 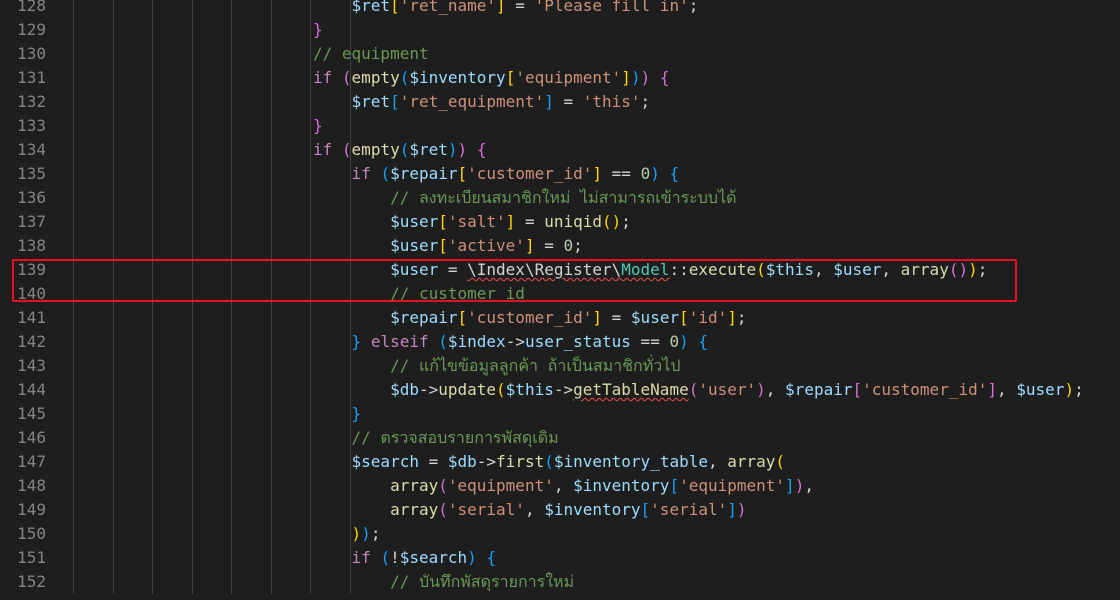 What do you see at coordinates (560, 246) in the screenshot?
I see `code-line: 138 $user['active'] = 0;` at bounding box center [560, 246].